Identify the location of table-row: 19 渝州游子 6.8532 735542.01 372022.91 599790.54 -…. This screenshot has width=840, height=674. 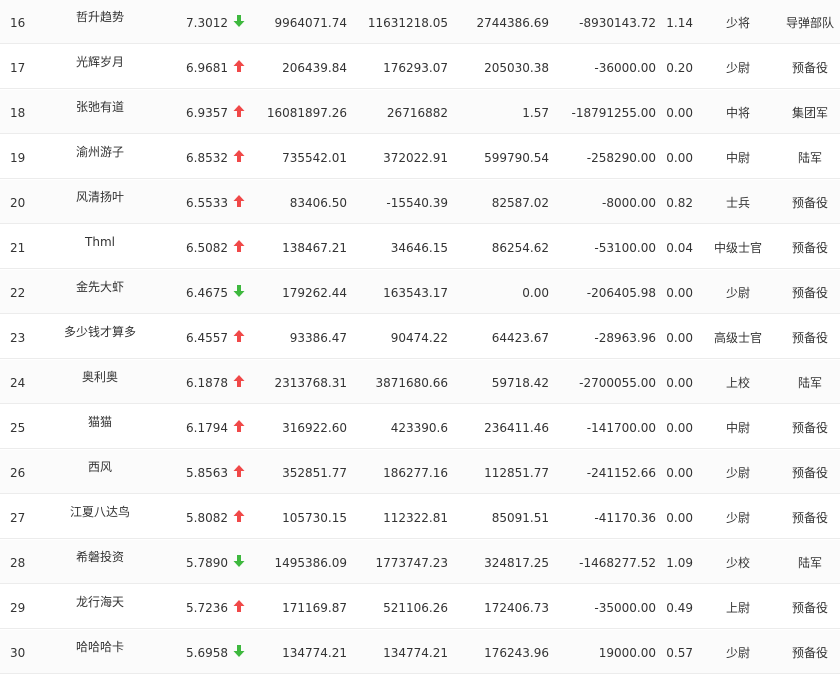
(420, 157).